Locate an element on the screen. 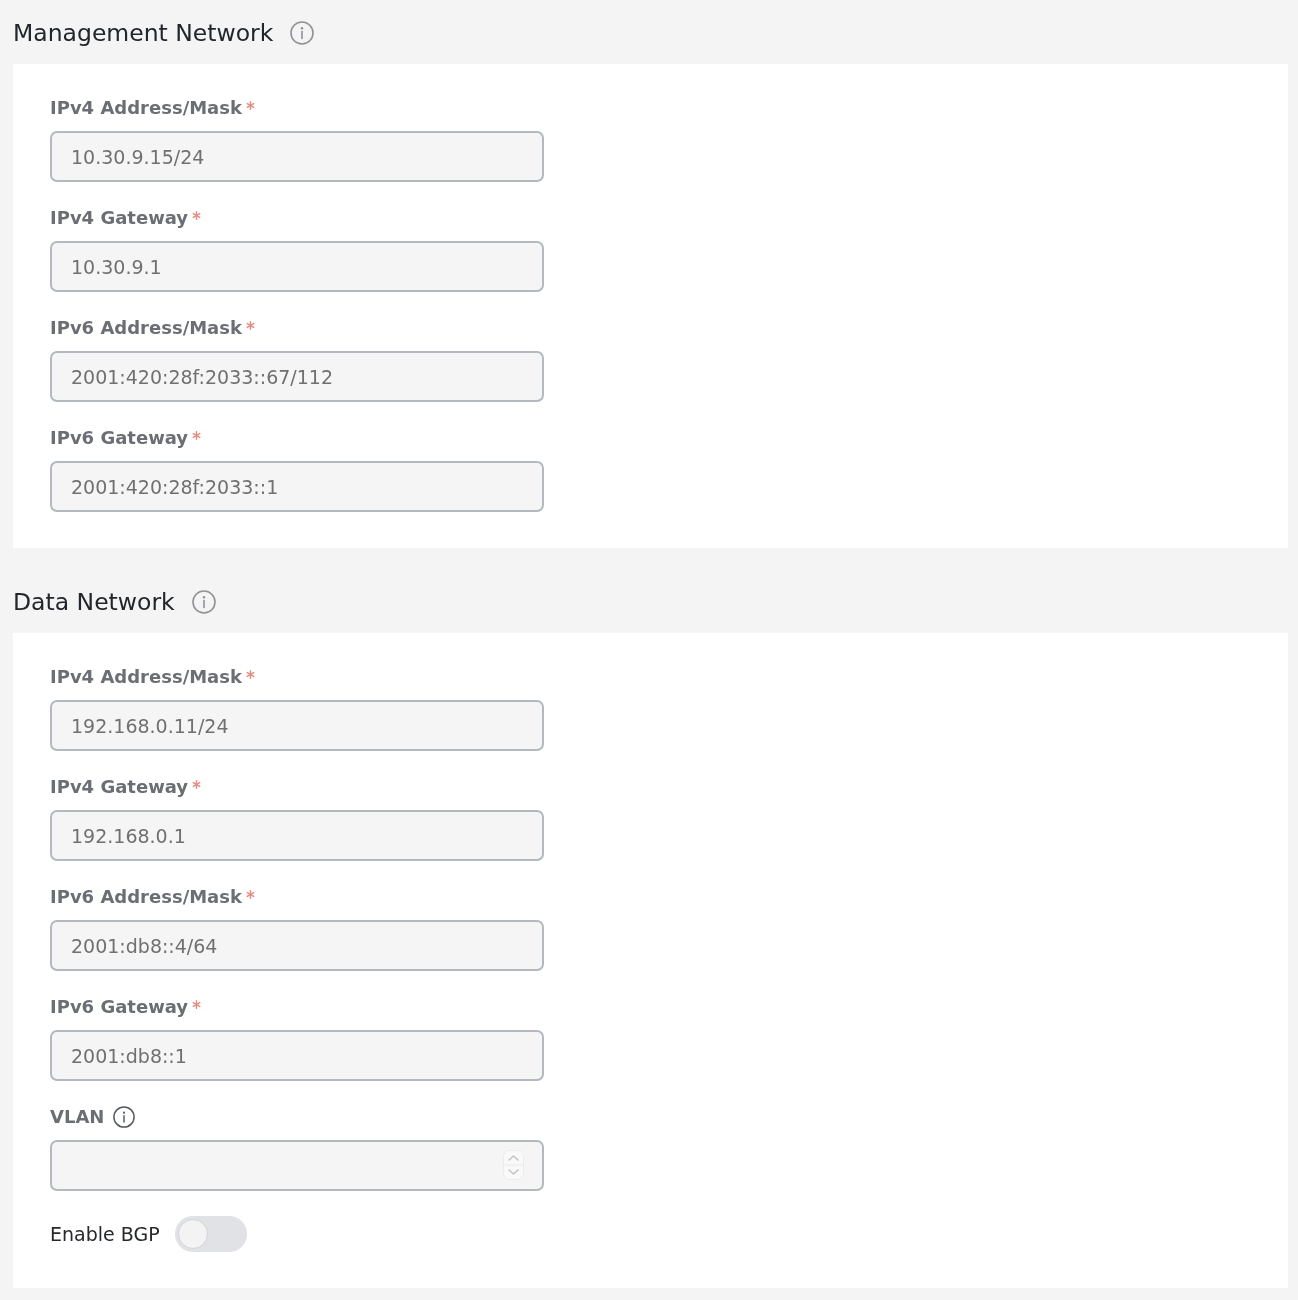 The height and width of the screenshot is (1300, 1298). input-field: 192.168.0.1 is located at coordinates (297, 835).